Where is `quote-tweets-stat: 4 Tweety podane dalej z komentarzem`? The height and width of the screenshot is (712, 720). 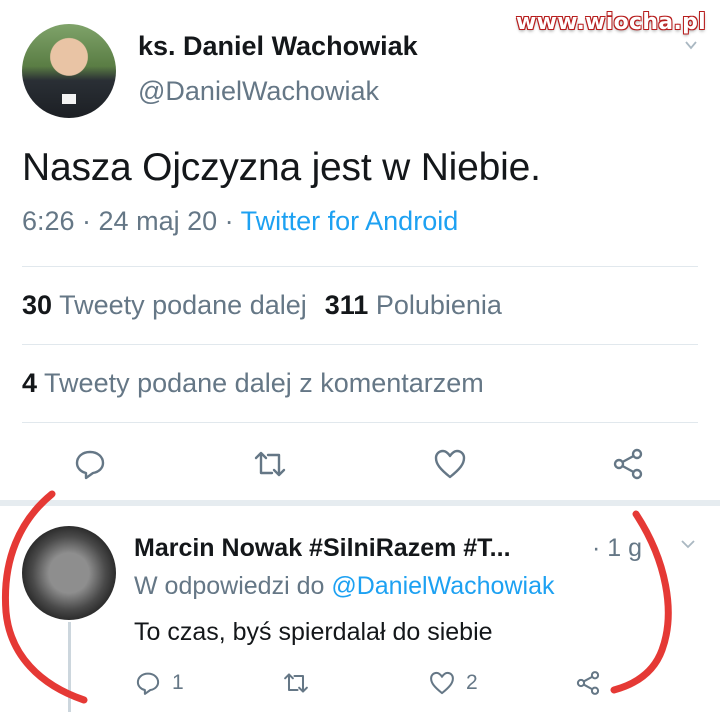
quote-tweets-stat: 4 Tweety podane dalej z komentarzem is located at coordinates (253, 383).